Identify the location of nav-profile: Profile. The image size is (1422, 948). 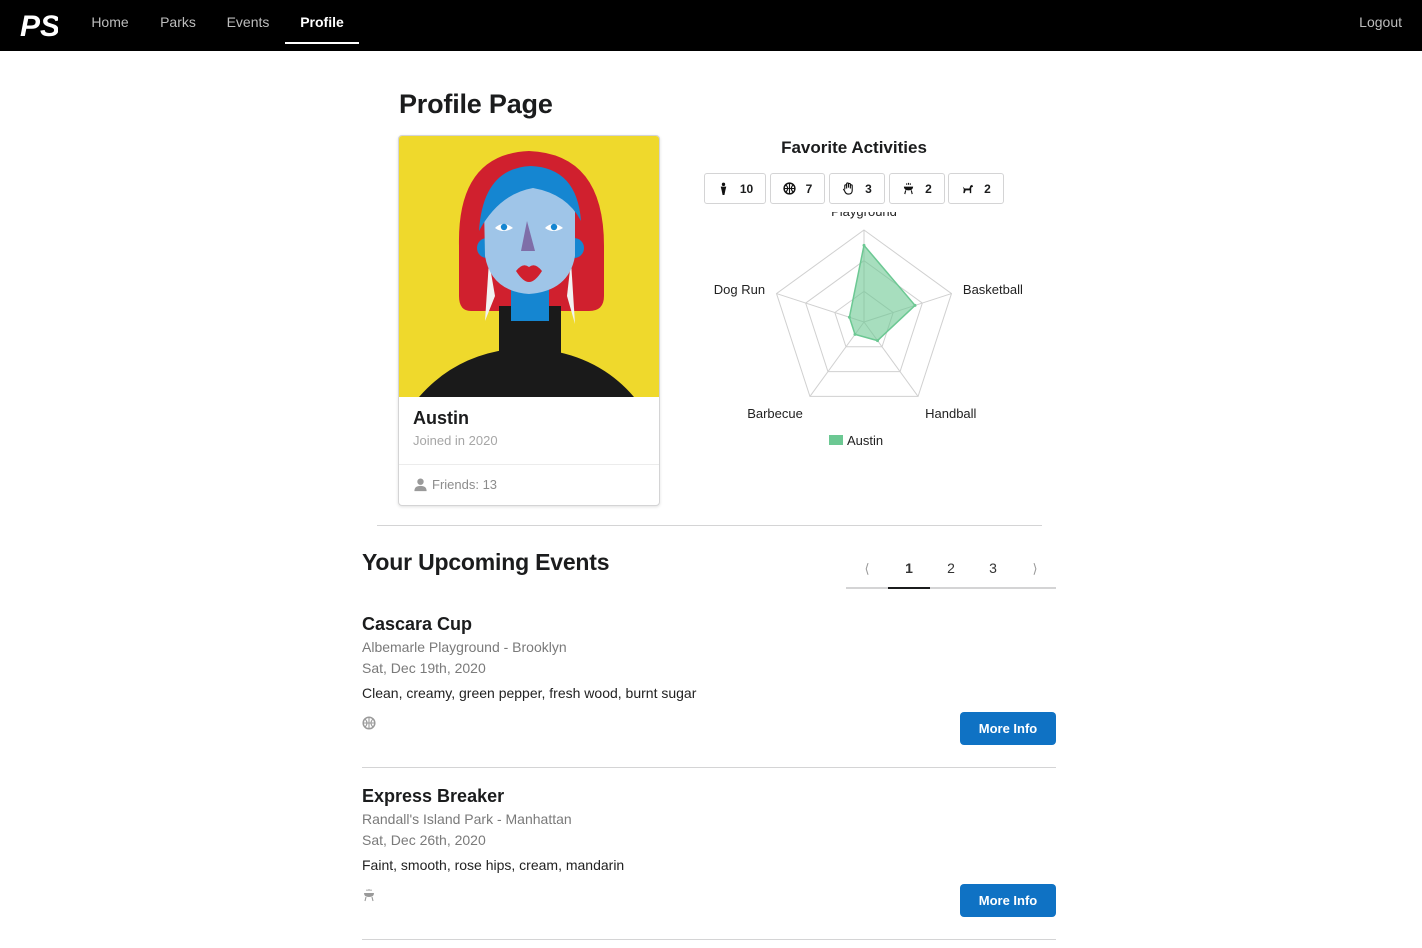
(322, 22).